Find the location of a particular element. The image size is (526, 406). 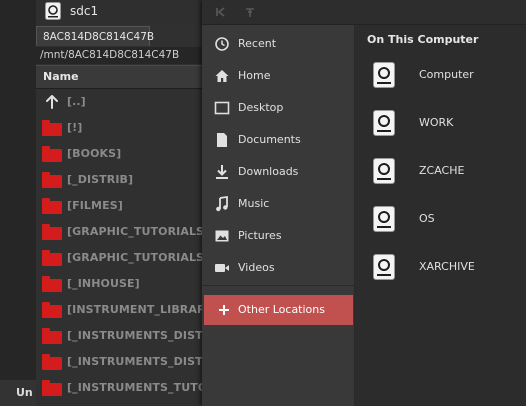

folder-row: [GRAPHIC_TUTORIALS] is located at coordinates (121, 233).